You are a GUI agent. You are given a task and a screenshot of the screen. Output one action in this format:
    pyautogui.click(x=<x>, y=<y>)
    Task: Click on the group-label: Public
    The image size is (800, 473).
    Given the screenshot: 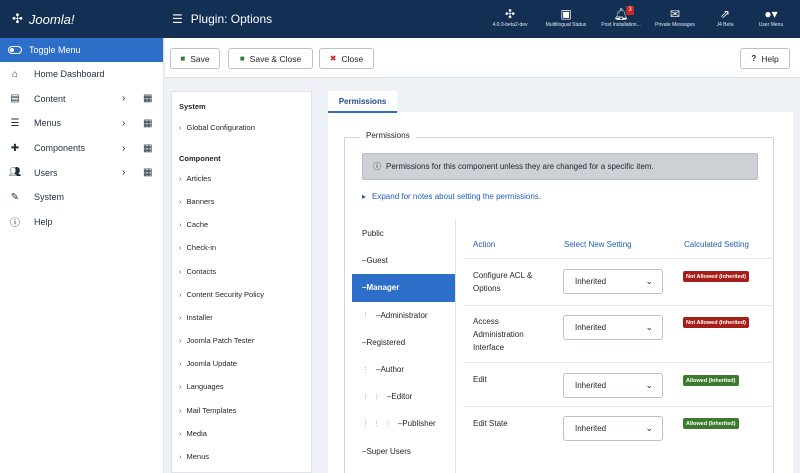 What is the action you would take?
    pyautogui.click(x=373, y=234)
    